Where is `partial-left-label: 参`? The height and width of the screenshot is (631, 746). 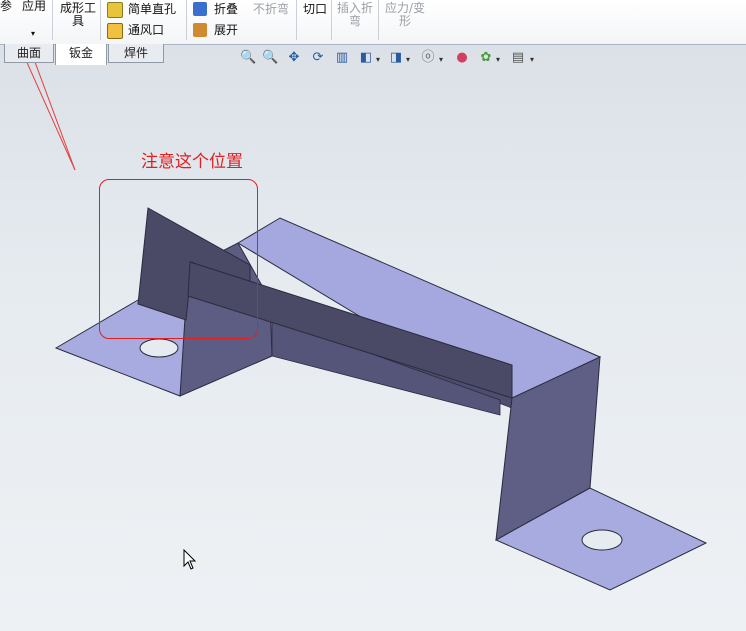
partial-left-label: 参 is located at coordinates (6, 6).